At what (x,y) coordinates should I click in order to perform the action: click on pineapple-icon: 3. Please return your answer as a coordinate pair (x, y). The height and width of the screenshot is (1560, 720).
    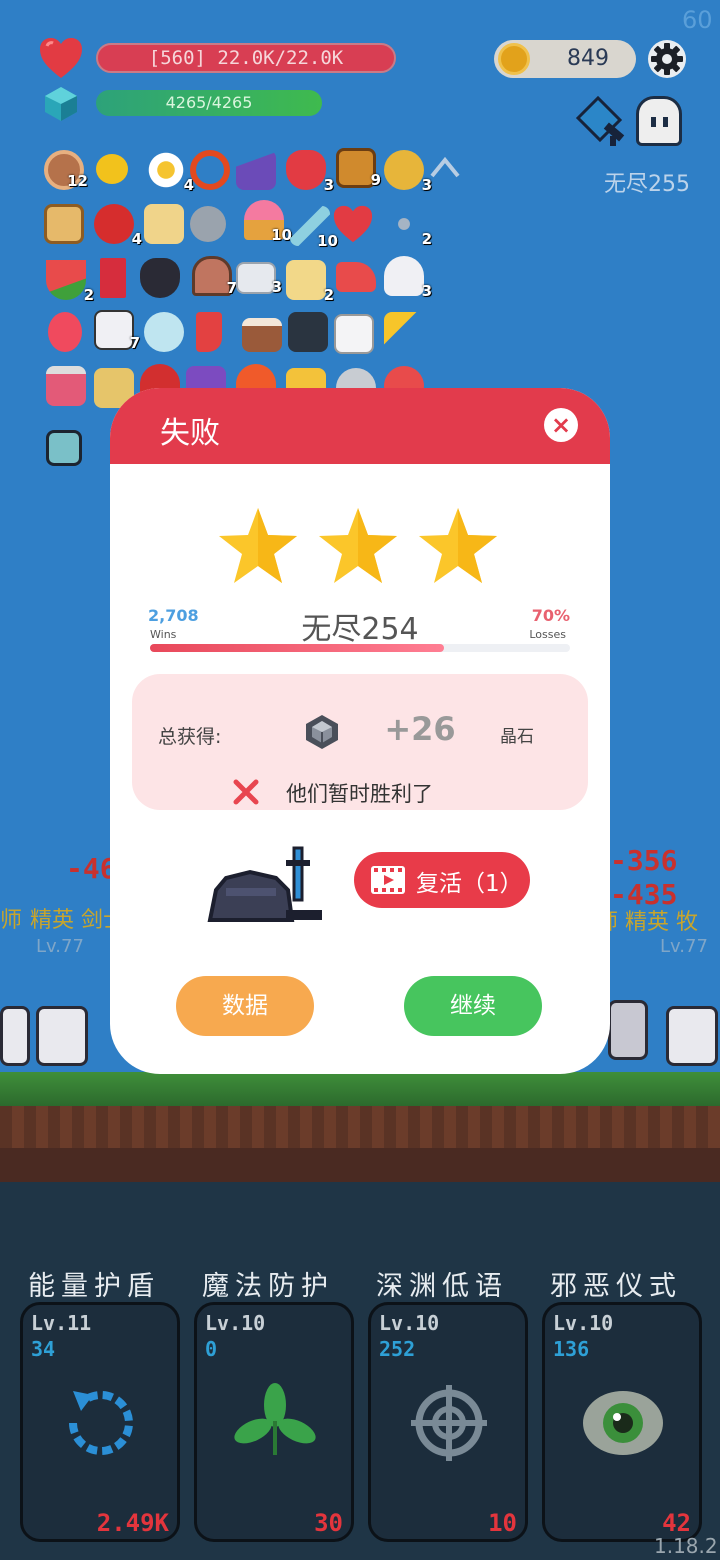
    Looking at the image, I should click on (408, 172).